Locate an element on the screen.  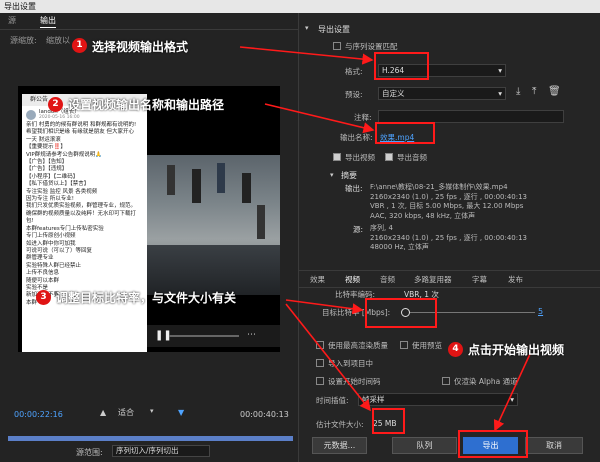
callout-4-number: 4 is located at coordinates (455, 349).